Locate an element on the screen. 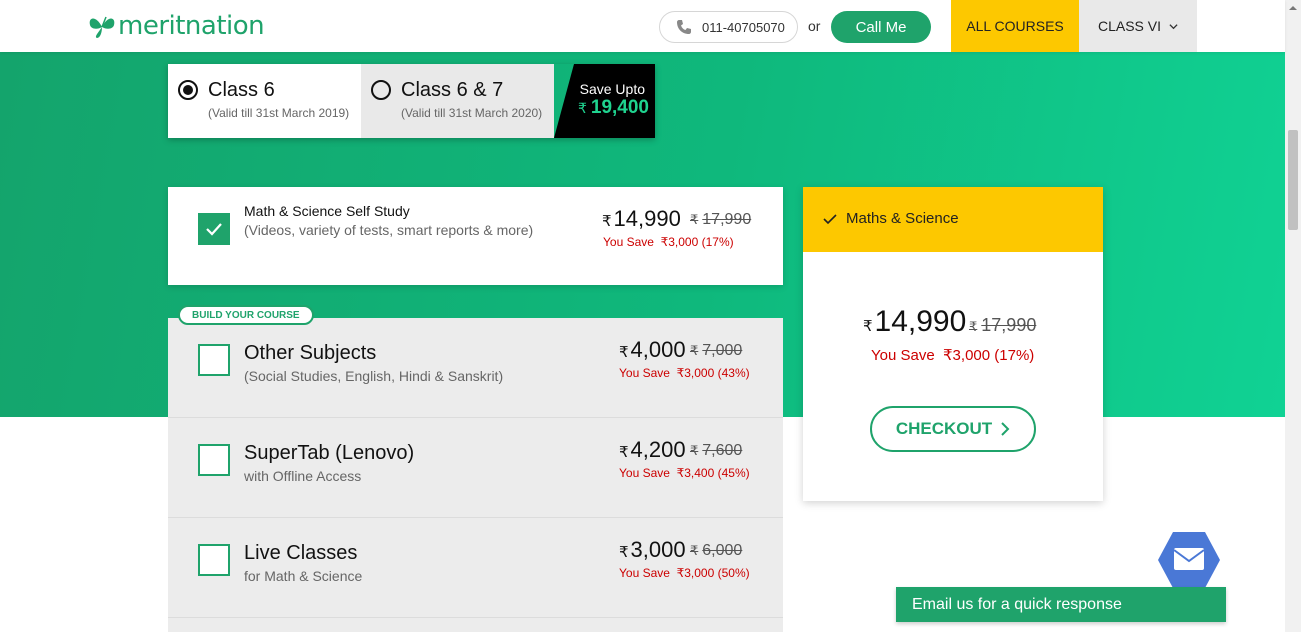 Image resolution: width=1301 pixels, height=632 pixels. radio-unselected is located at coordinates (381, 90).